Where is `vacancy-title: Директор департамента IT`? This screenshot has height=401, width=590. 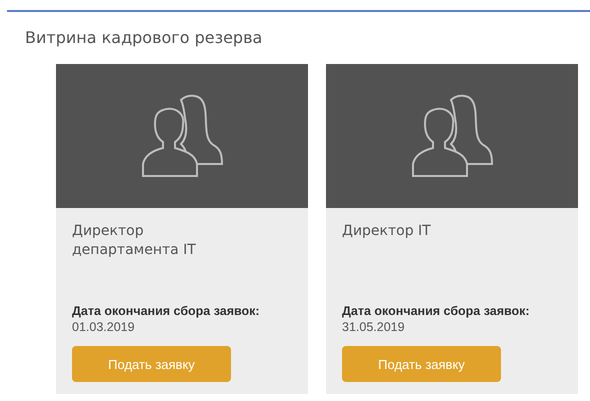
vacancy-title: Директор департамента IT is located at coordinates (134, 241).